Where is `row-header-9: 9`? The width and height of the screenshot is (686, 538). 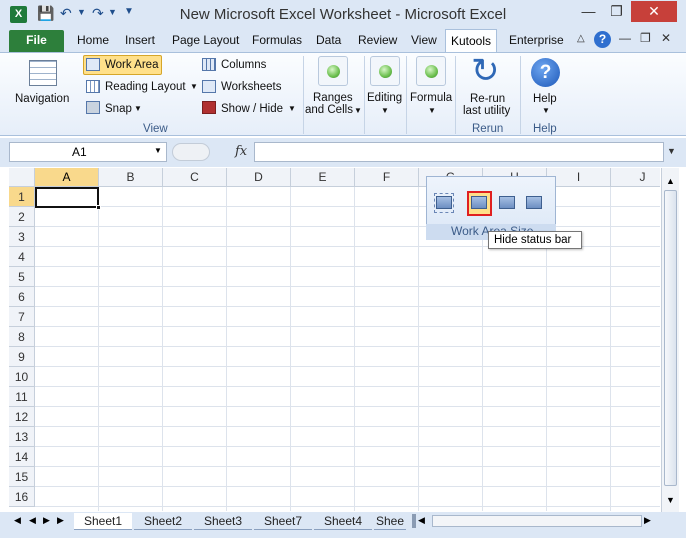
row-header-9: 9 is located at coordinates (22, 357).